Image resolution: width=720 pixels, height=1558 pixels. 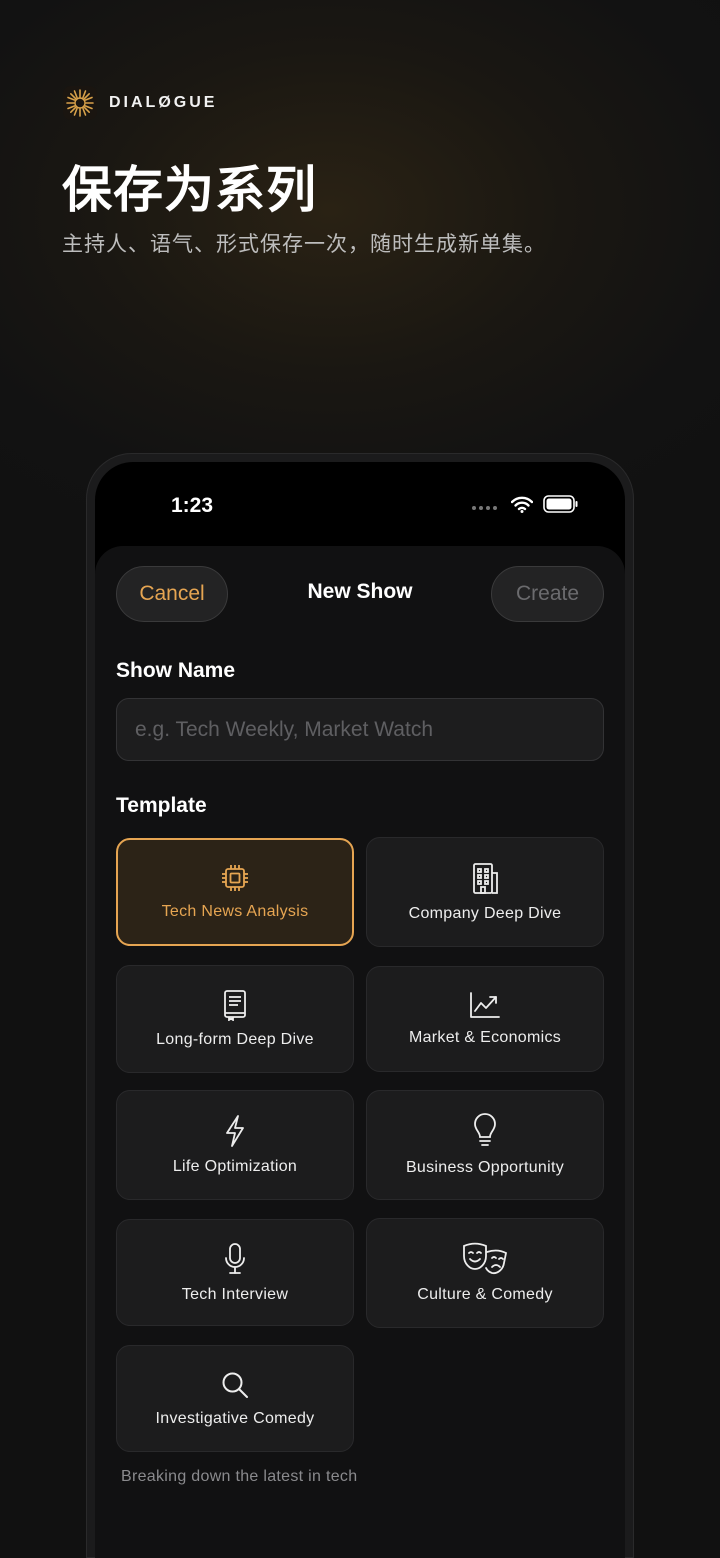 I want to click on template-card-culture-comedy: Culture & Comedy, so click(x=485, y=1273).